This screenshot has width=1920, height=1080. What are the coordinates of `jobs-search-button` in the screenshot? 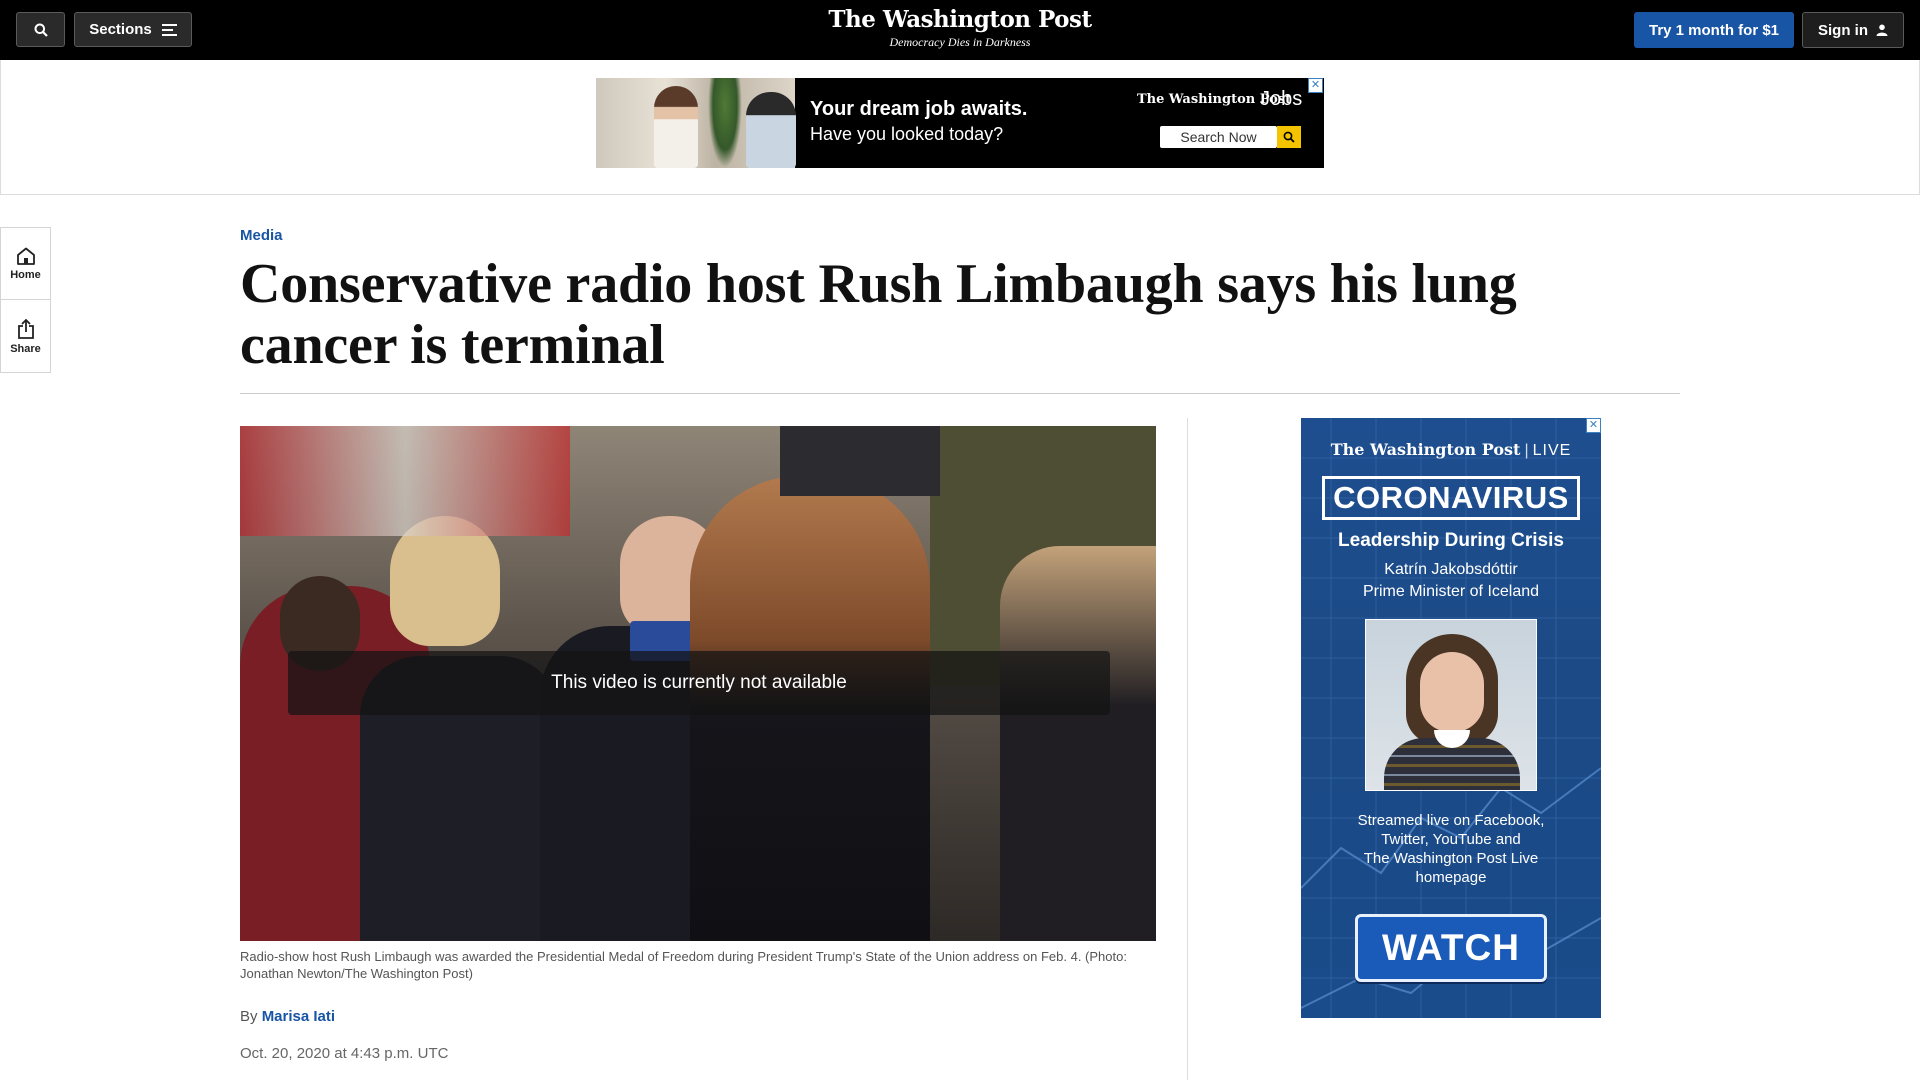 It's located at (1289, 137).